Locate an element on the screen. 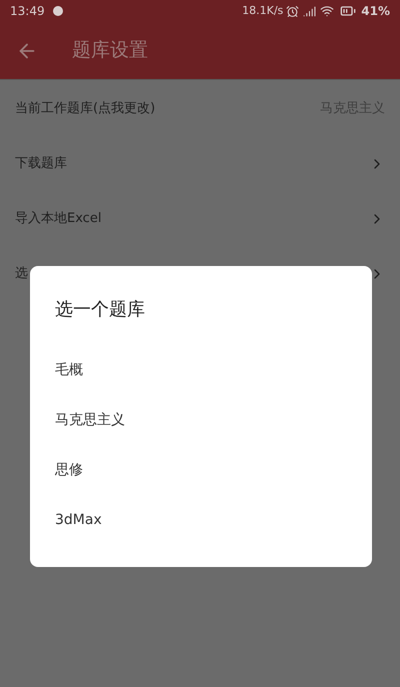  status-time: 13:49 is located at coordinates (27, 11).